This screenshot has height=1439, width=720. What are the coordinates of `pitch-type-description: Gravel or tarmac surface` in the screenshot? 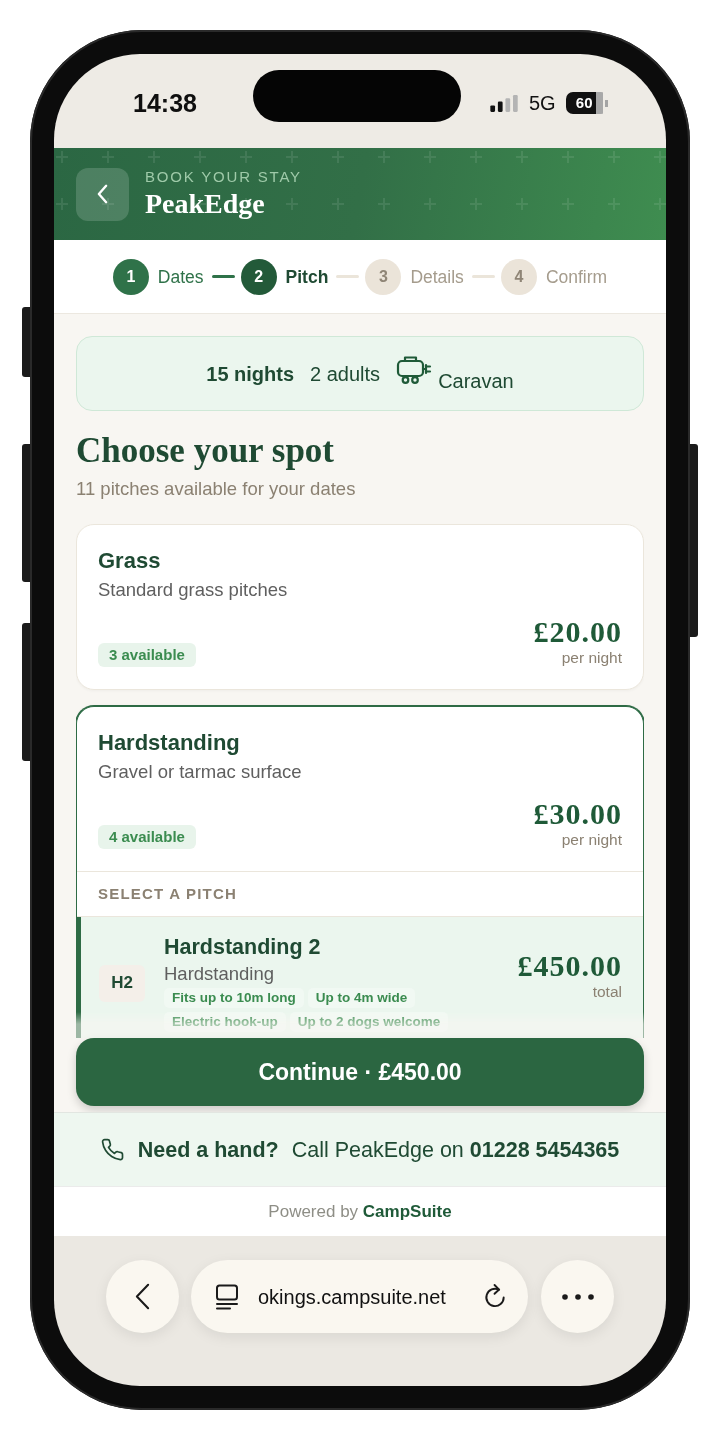 It's located at (200, 772).